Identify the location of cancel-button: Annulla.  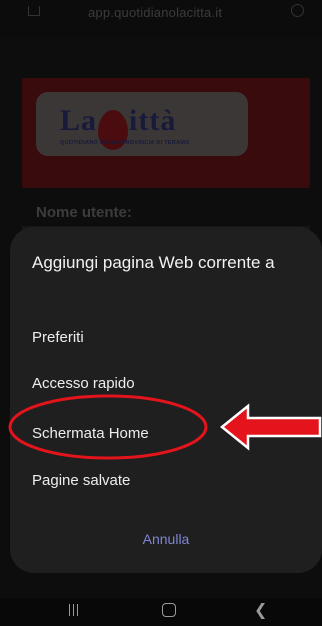
(166, 539).